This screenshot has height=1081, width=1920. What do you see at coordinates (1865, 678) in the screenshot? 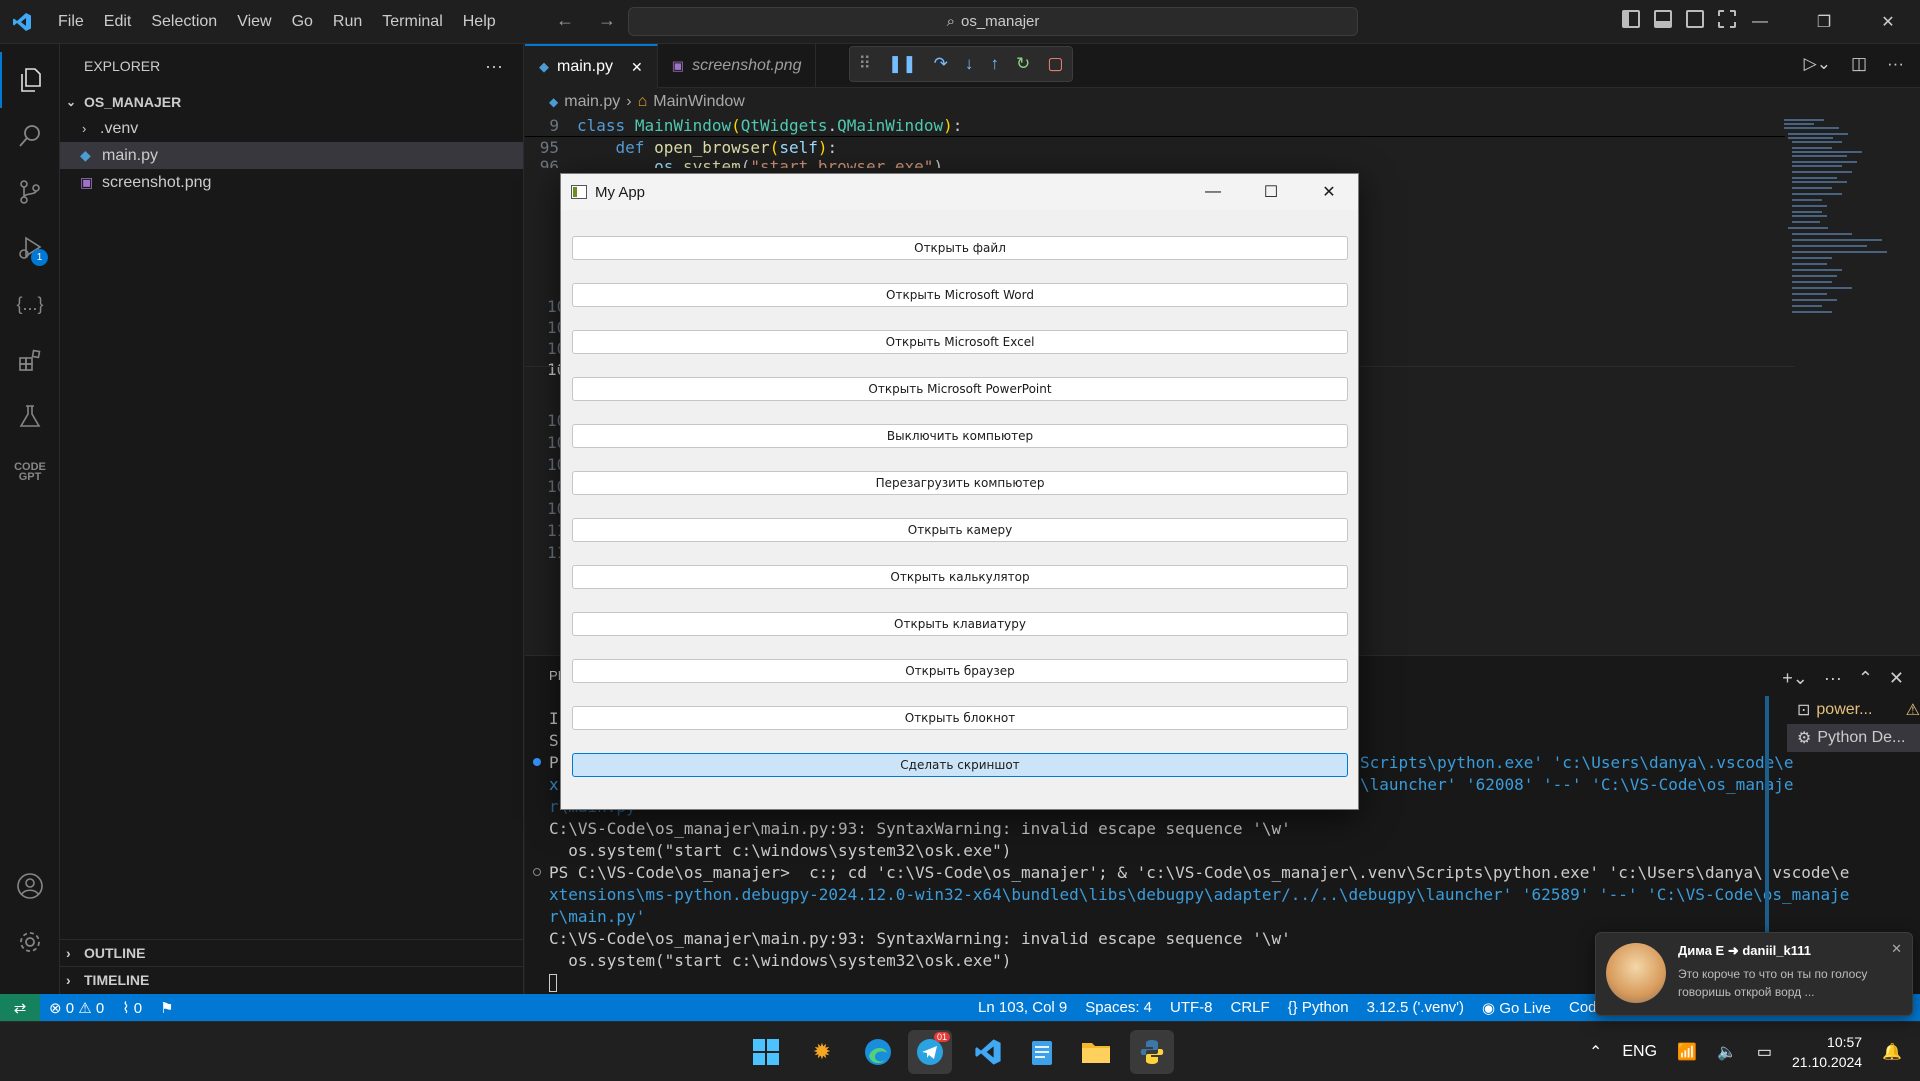
I see `maximize-panel-icon: ⌃` at bounding box center [1865, 678].